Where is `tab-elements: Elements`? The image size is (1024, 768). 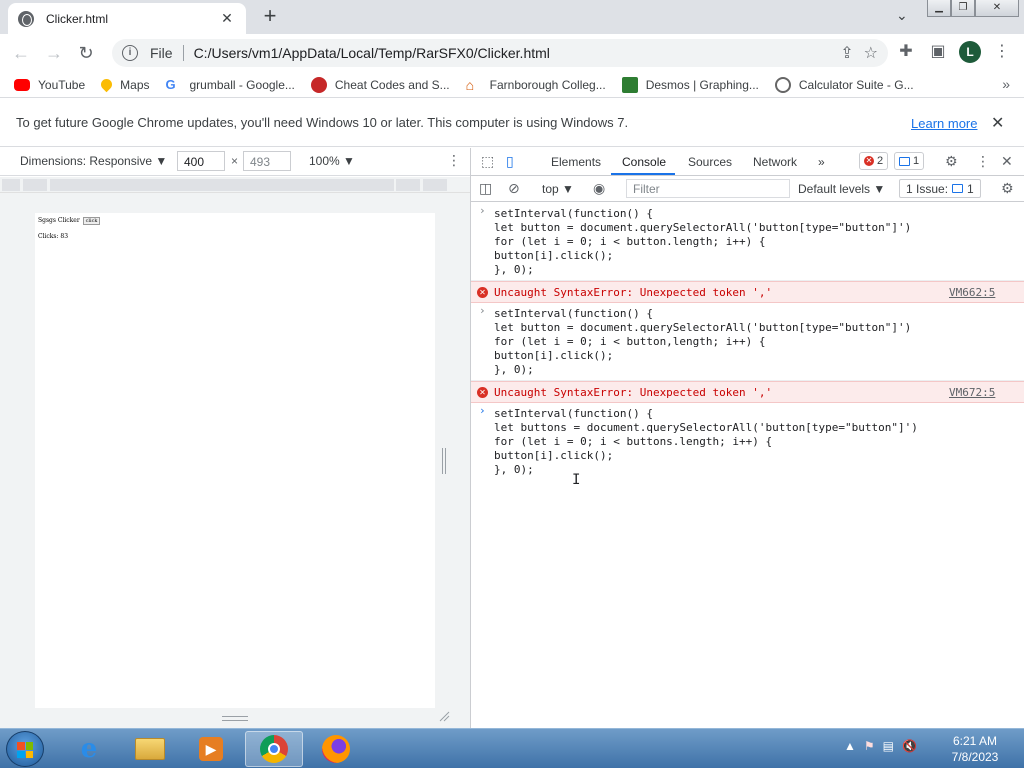
tab-elements: Elements is located at coordinates (576, 162).